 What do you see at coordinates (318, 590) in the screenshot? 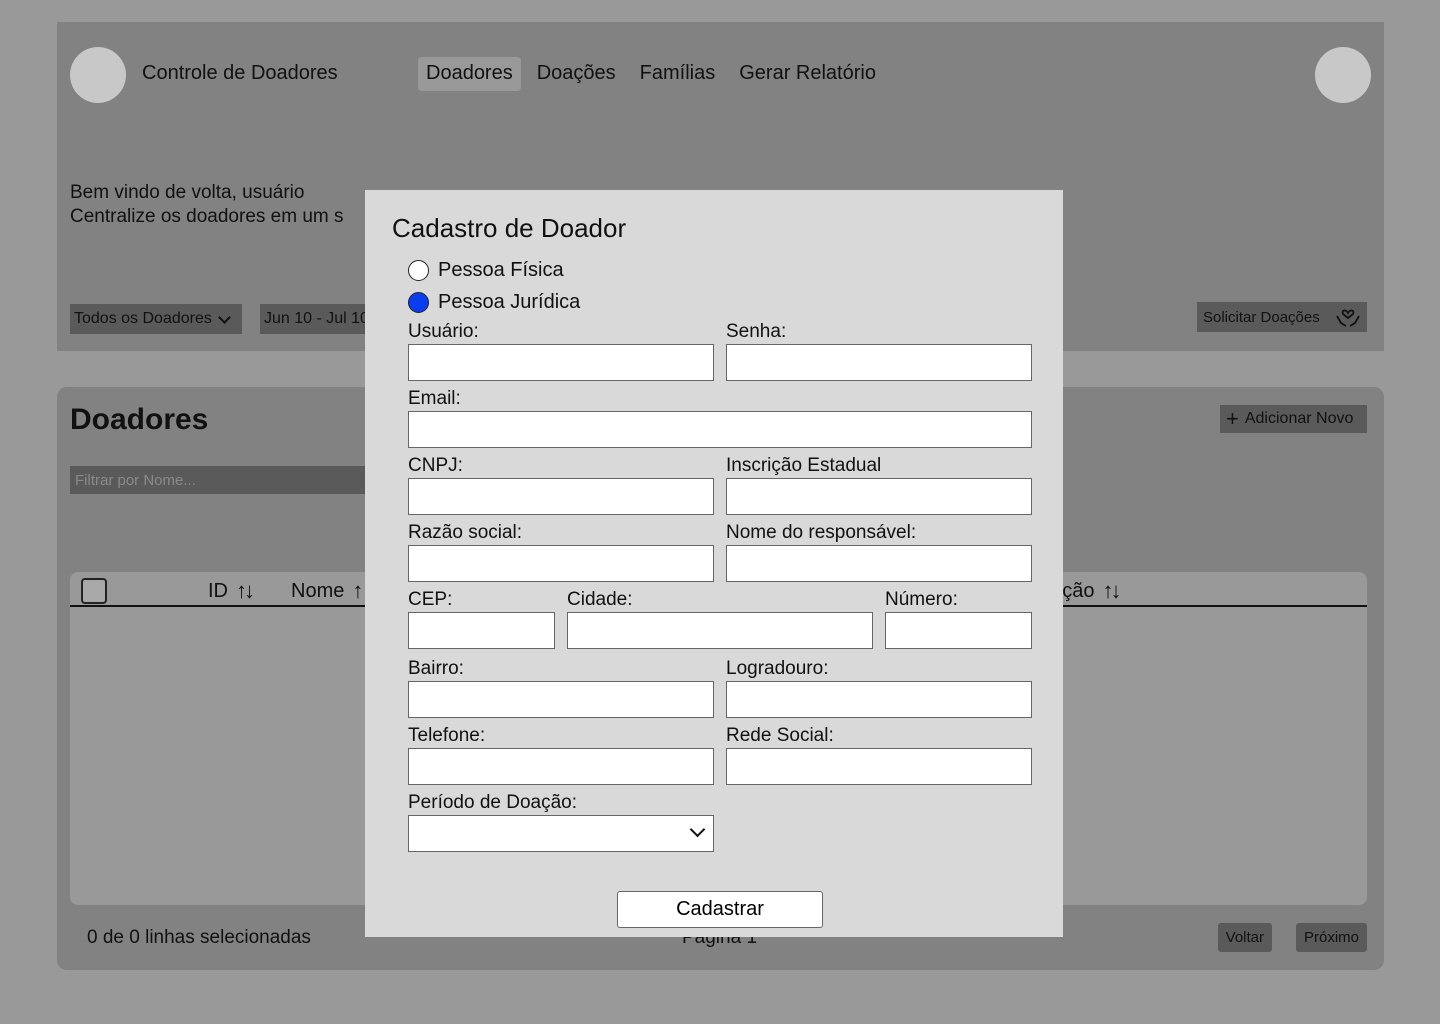
I see `column-nome-label: Nome` at bounding box center [318, 590].